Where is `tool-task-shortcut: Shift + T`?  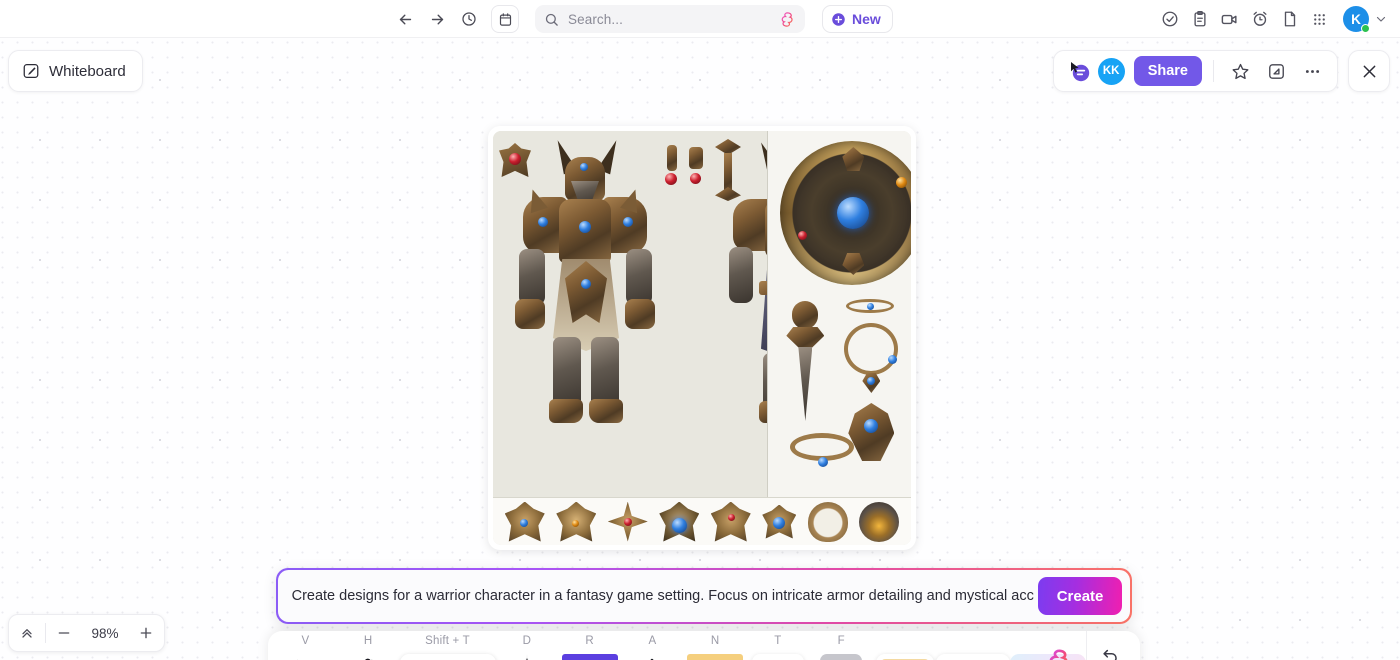
tool-task-shortcut: Shift + T is located at coordinates (447, 641).